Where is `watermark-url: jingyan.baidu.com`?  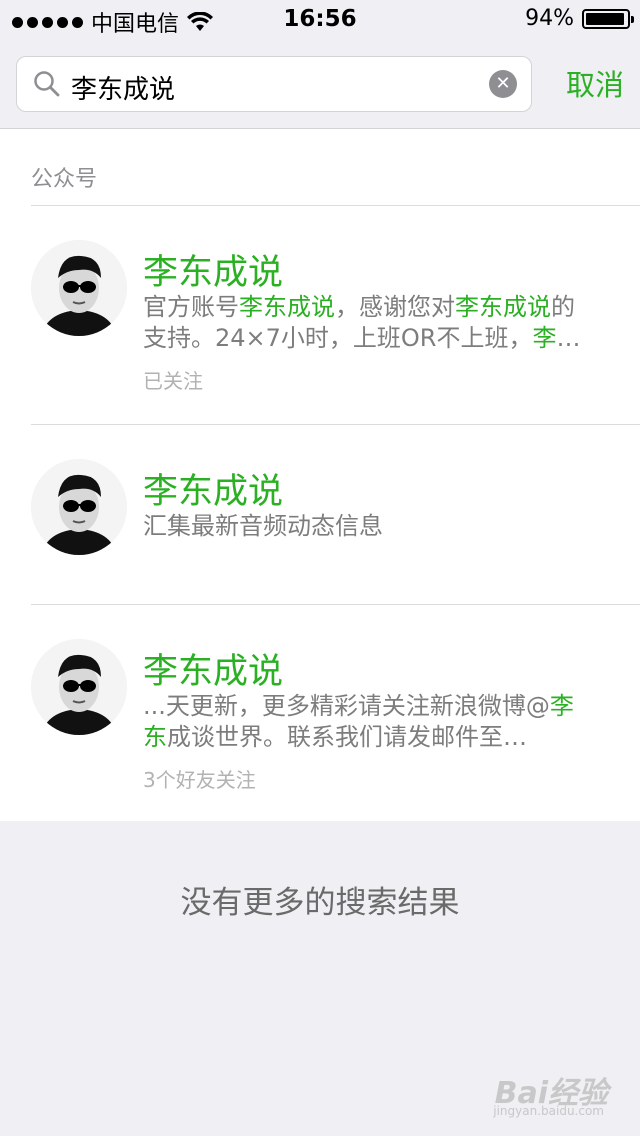 watermark-url: jingyan.baidu.com is located at coordinates (548, 1111).